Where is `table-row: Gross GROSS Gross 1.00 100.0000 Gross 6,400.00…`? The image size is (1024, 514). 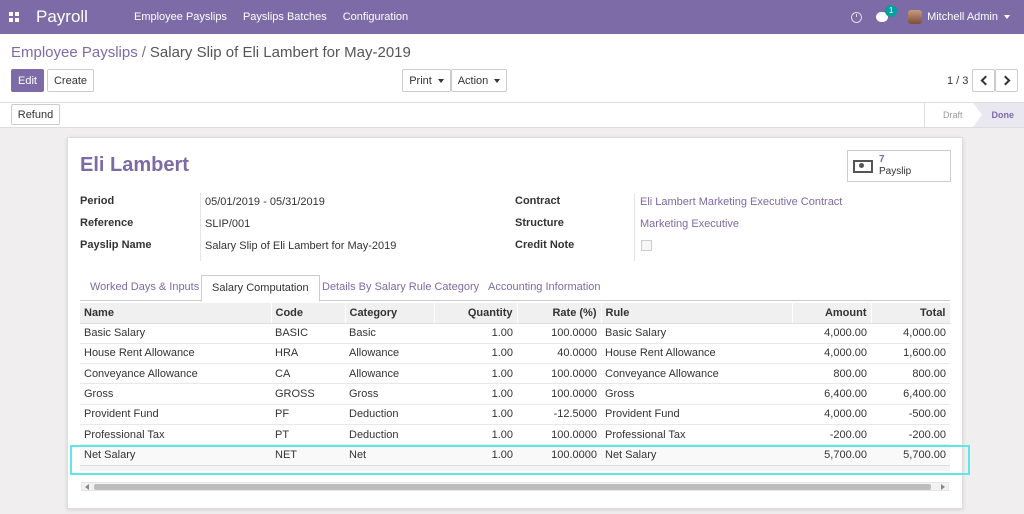
table-row: Gross GROSS Gross 1.00 100.0000 Gross 6,400.00… is located at coordinates (515, 394).